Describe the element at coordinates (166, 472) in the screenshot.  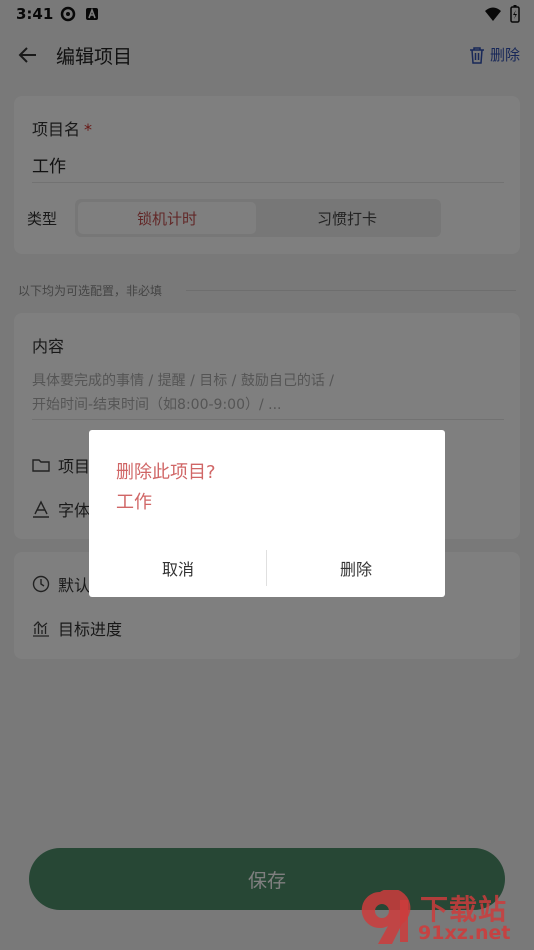
I see `dialog-title: 删除此项目?` at that location.